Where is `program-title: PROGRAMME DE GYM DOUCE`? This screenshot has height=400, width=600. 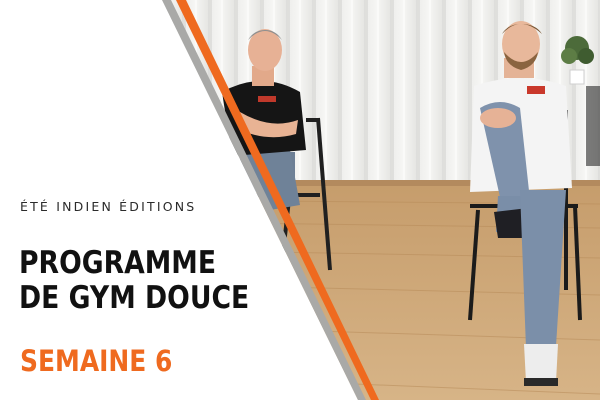
program-title: PROGRAMME DE GYM DOUCE is located at coordinates (134, 281).